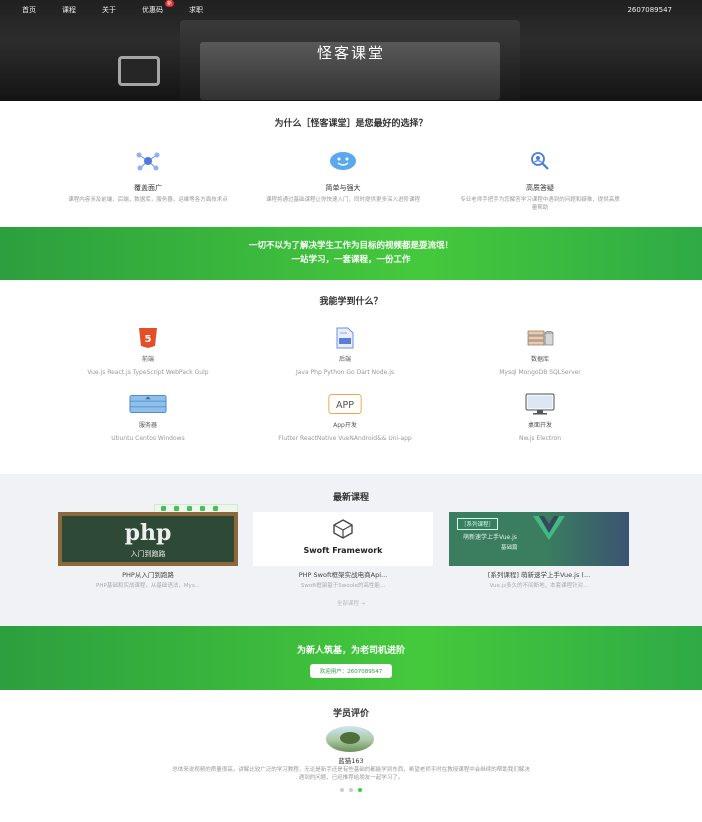 Image resolution: width=702 pixels, height=822 pixels. What do you see at coordinates (169, 3) in the screenshot?
I see `new-badge: 新` at bounding box center [169, 3].